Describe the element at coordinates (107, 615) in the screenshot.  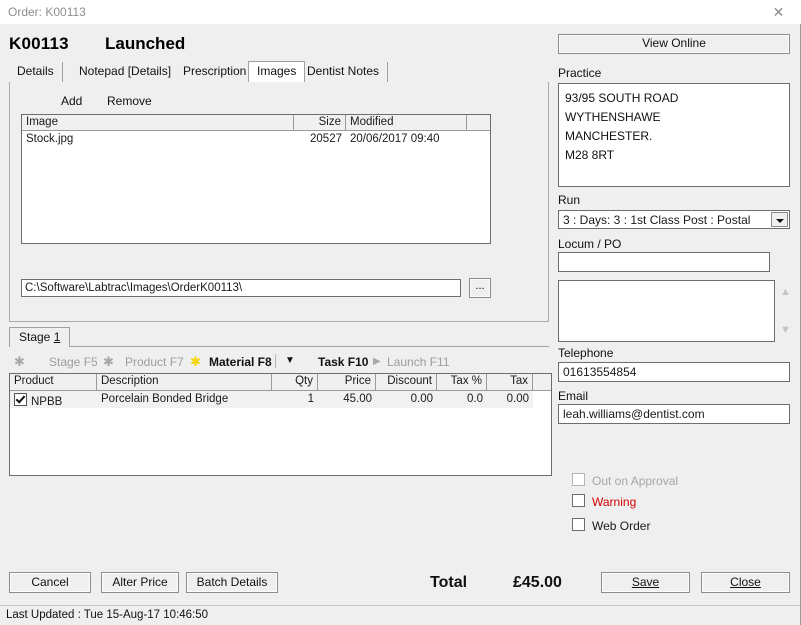
I see `last-updated-text: Last Updated : Tue 15-Aug-17 10:46:50` at that location.